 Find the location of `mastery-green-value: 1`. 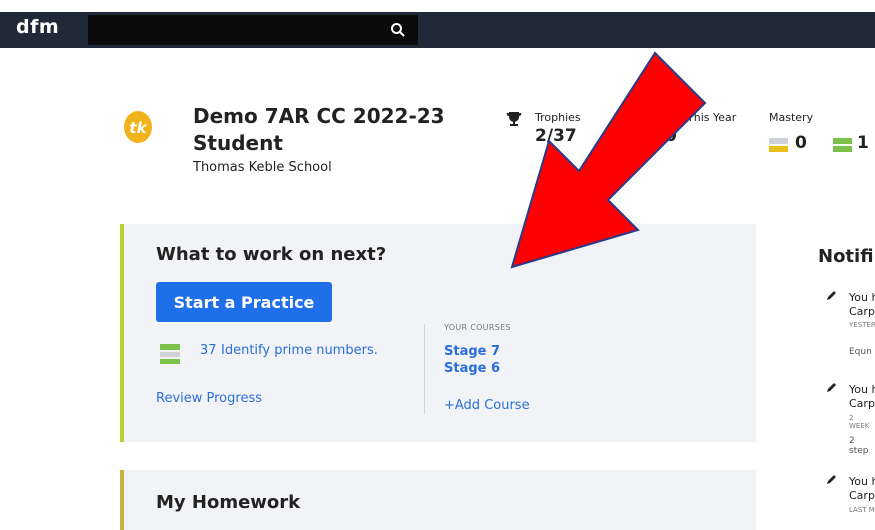

mastery-green-value: 1 is located at coordinates (863, 143).